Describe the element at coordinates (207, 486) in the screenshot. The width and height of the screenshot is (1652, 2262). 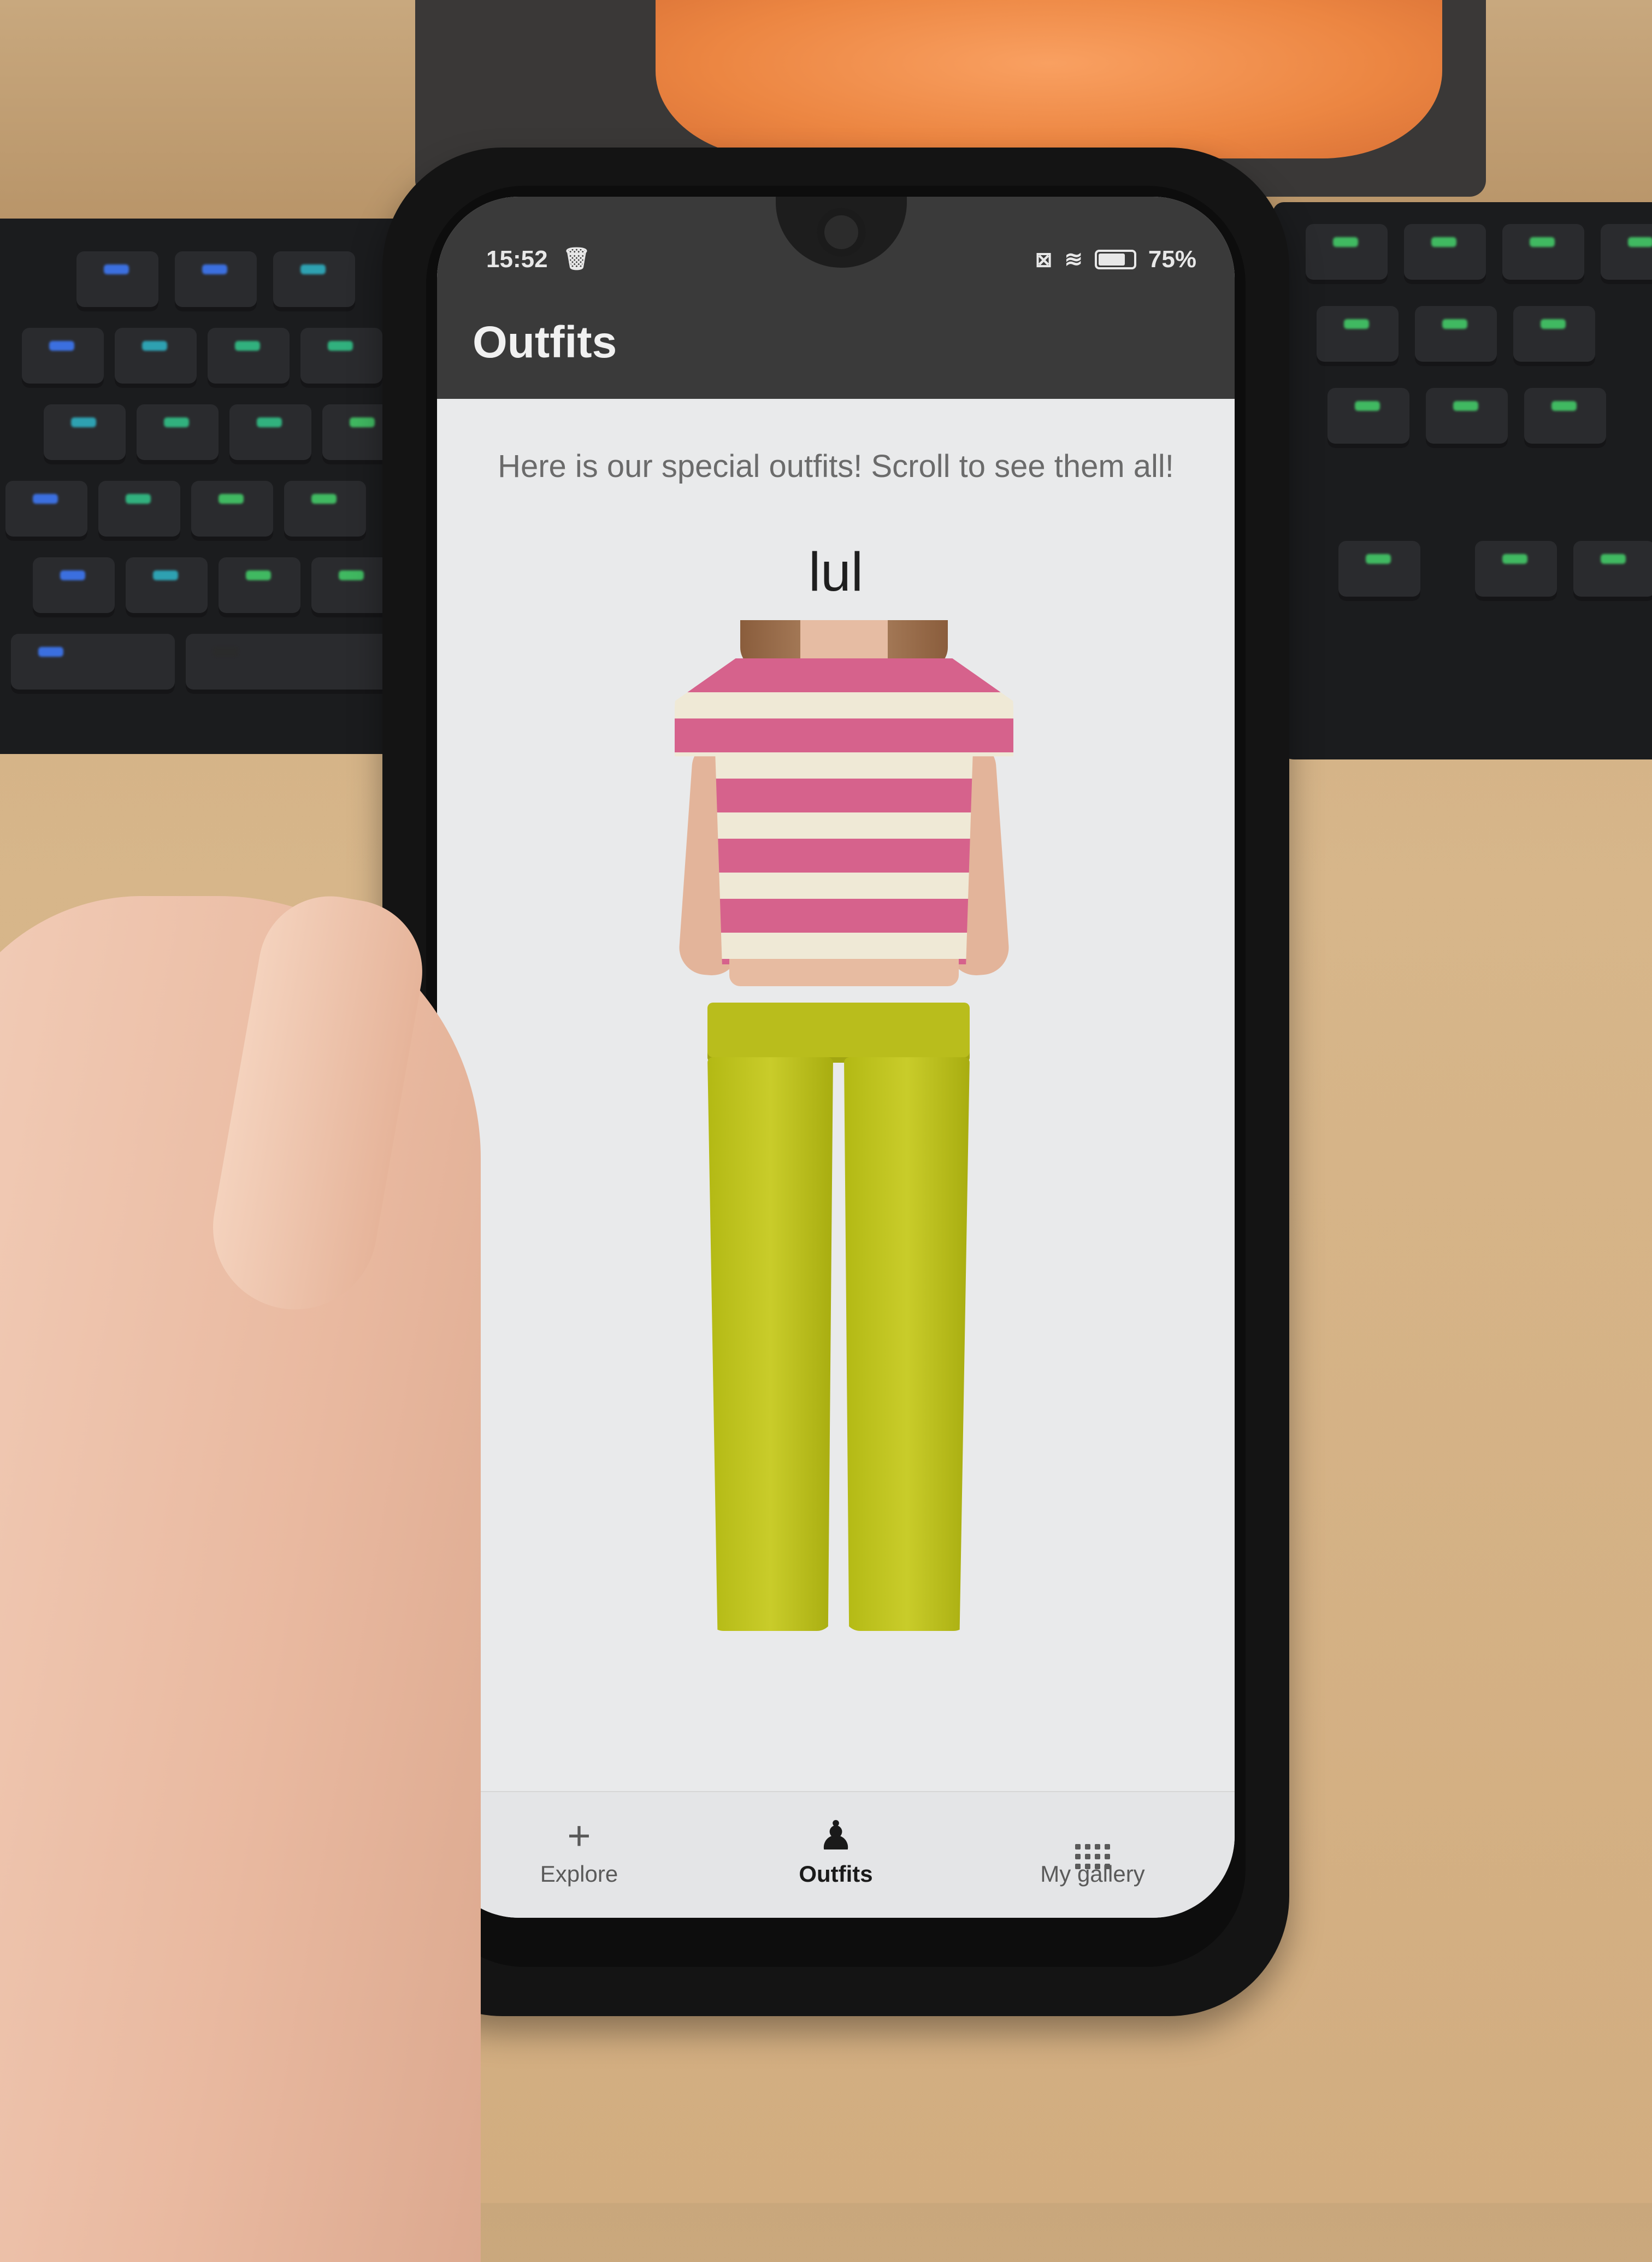
I see `keyboard-left` at that location.